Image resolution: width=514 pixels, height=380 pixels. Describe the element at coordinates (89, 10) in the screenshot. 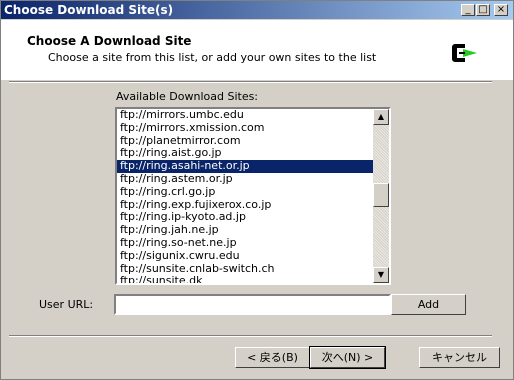

I see `window-title: Choose Download Site(s)` at that location.